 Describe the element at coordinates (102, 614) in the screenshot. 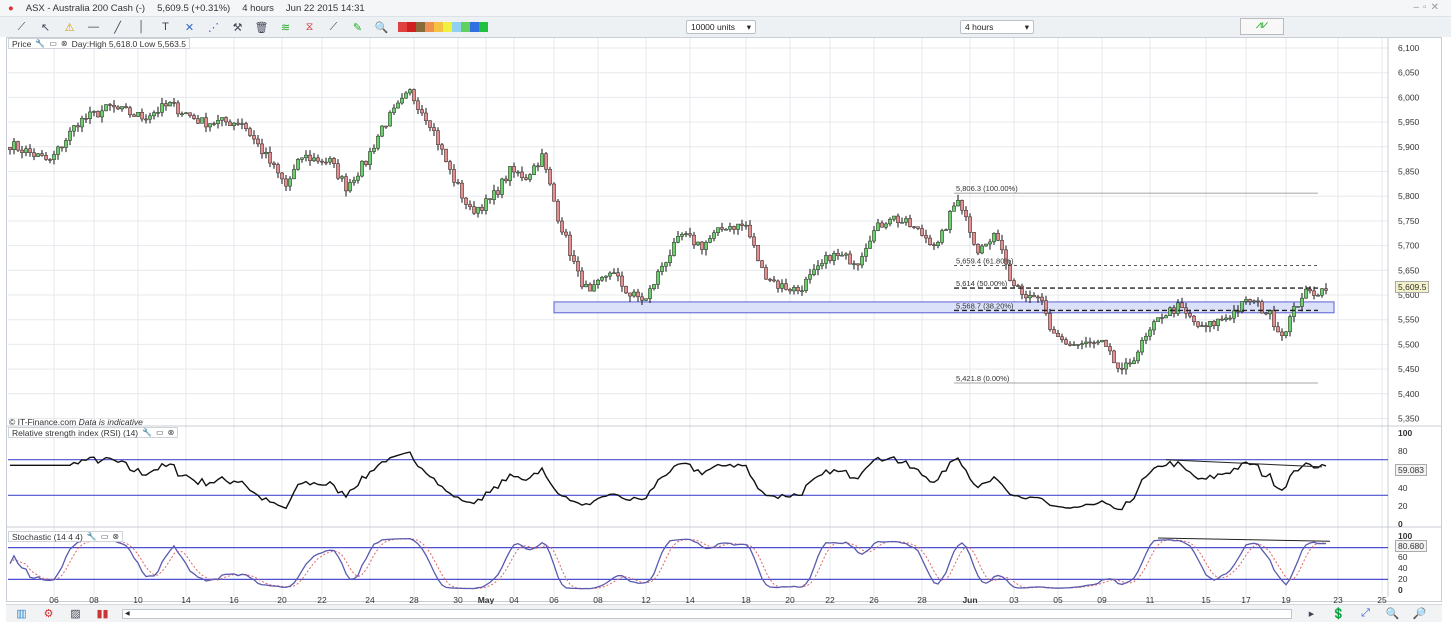

I see `compare-icon: ▮▮` at that location.